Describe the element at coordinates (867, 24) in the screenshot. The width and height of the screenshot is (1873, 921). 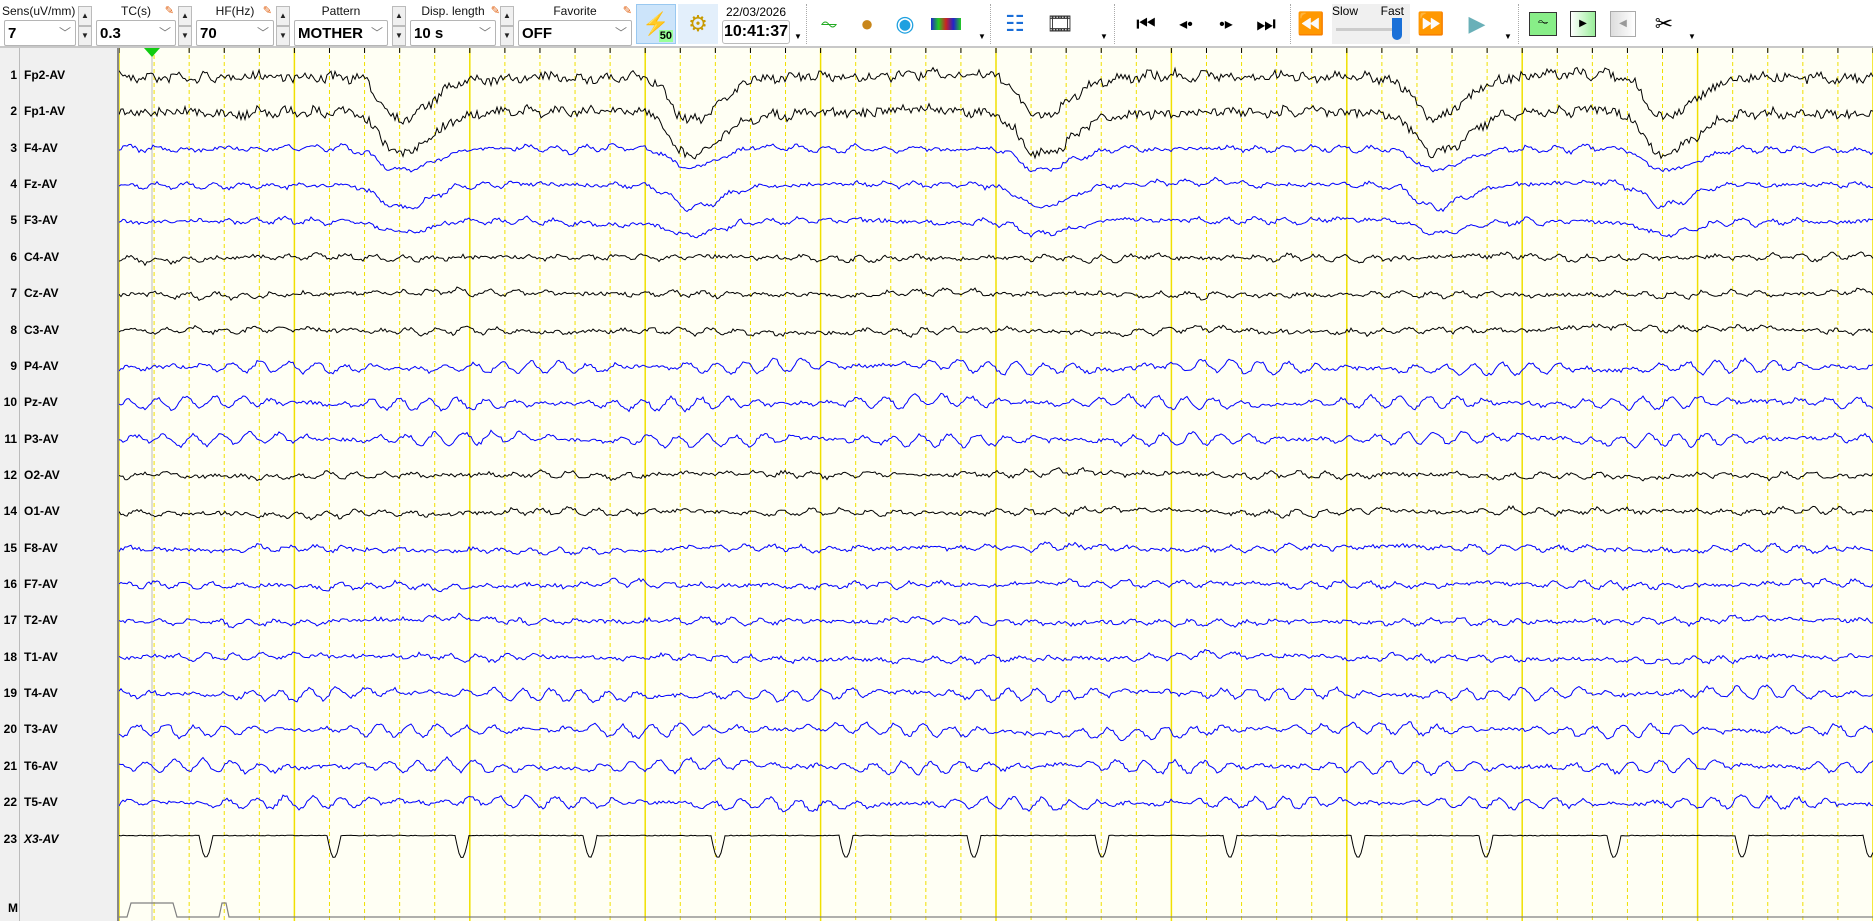
I see `head-map-button: ●` at that location.